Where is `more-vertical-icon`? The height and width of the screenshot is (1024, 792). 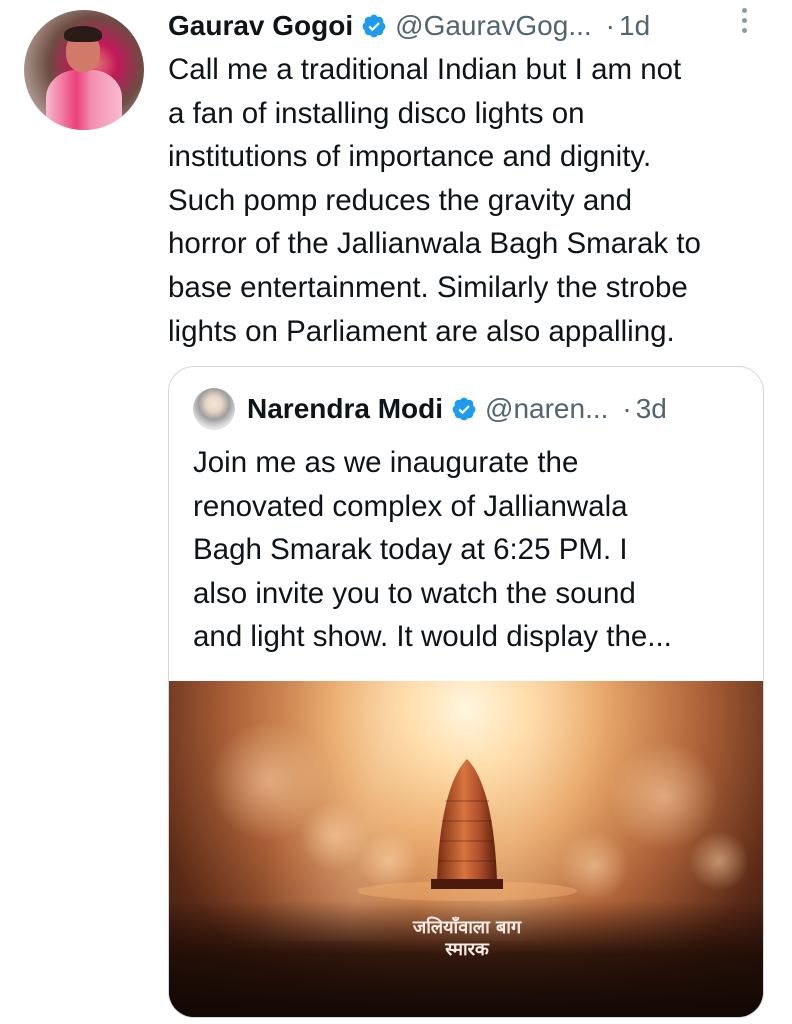
more-vertical-icon is located at coordinates (744, 25).